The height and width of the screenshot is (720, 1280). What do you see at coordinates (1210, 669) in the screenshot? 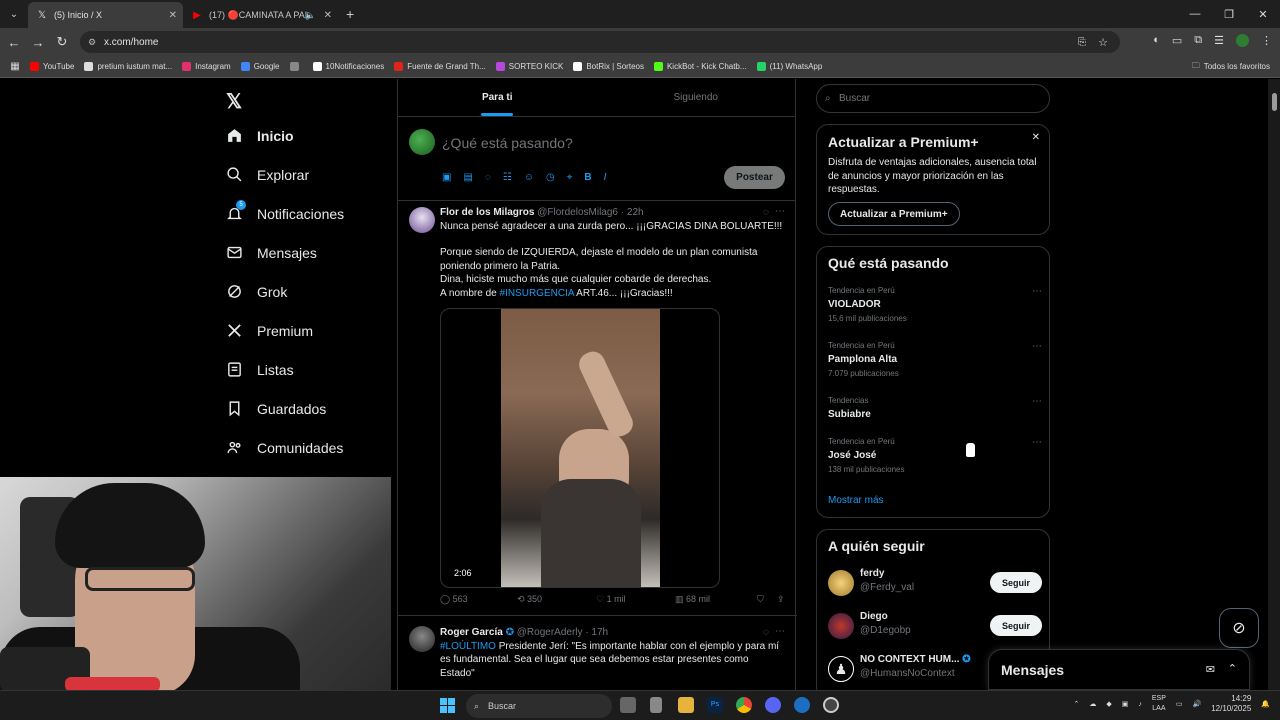
I see `new-message-icon: ✉` at bounding box center [1210, 669].